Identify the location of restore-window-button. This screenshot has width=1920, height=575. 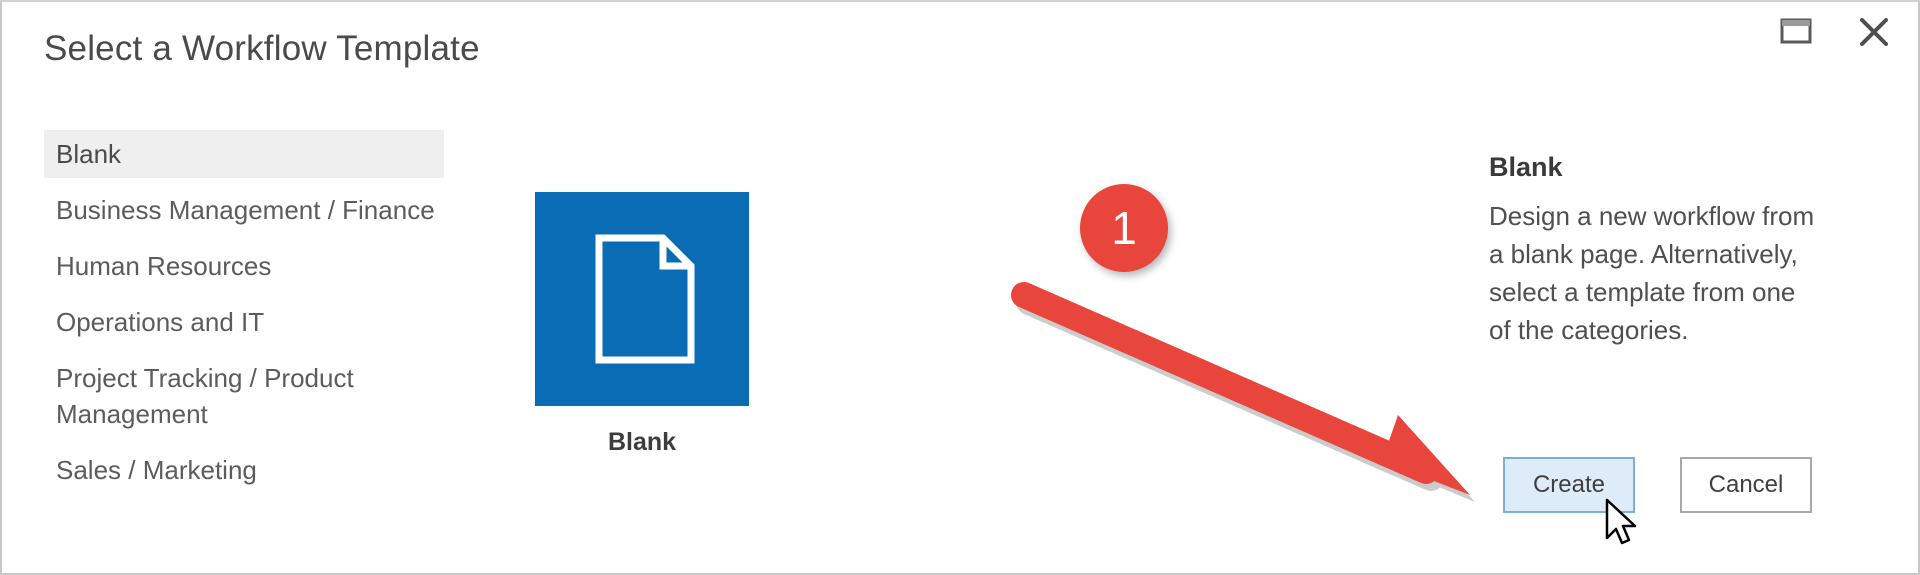
(1807, 40).